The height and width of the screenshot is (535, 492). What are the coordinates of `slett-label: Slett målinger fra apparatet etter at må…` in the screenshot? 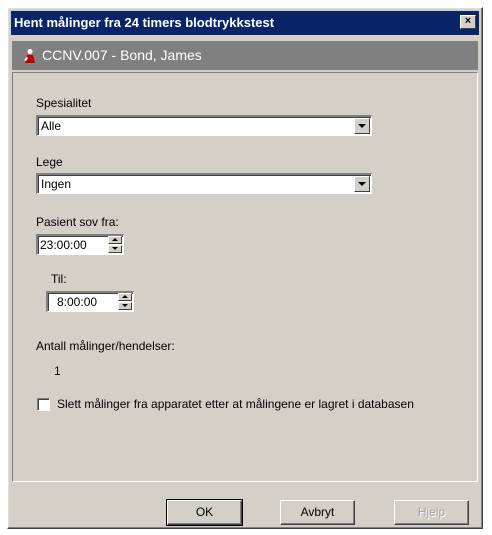 It's located at (235, 404).